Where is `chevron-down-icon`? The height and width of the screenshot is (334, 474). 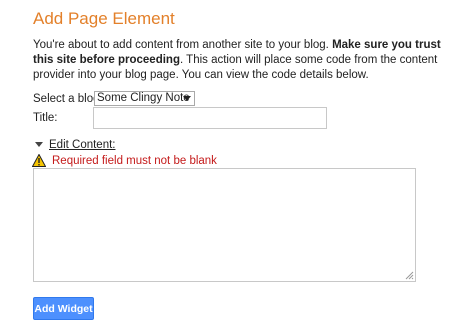
chevron-down-icon is located at coordinates (187, 98).